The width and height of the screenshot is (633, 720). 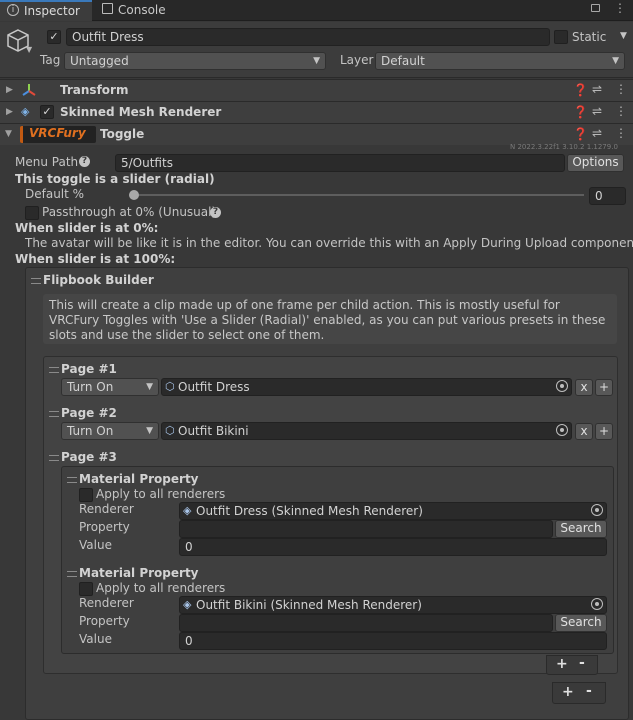 What do you see at coordinates (122, 134) in the screenshot?
I see `toggle-title: Toggle` at bounding box center [122, 134].